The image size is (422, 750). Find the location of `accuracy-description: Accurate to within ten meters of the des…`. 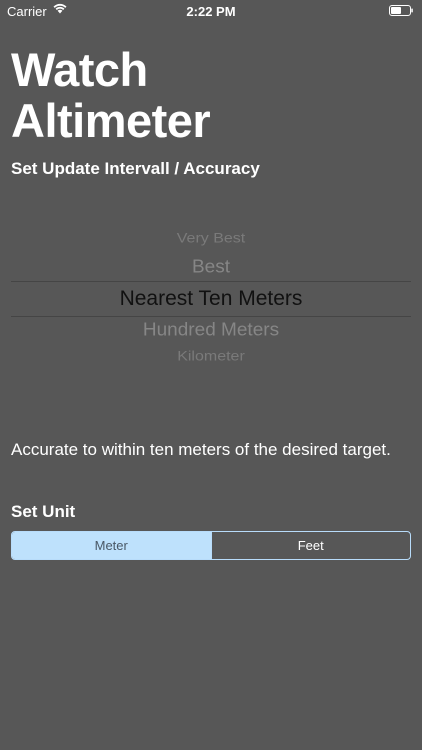

accuracy-description: Accurate to within ten meters of the des… is located at coordinates (201, 449).